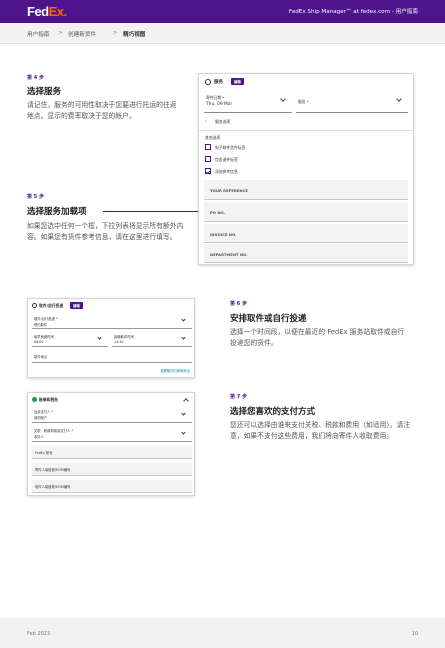 This screenshot has height=648, width=445. I want to click on step-6-title: 安排取件或自行投递, so click(268, 319).